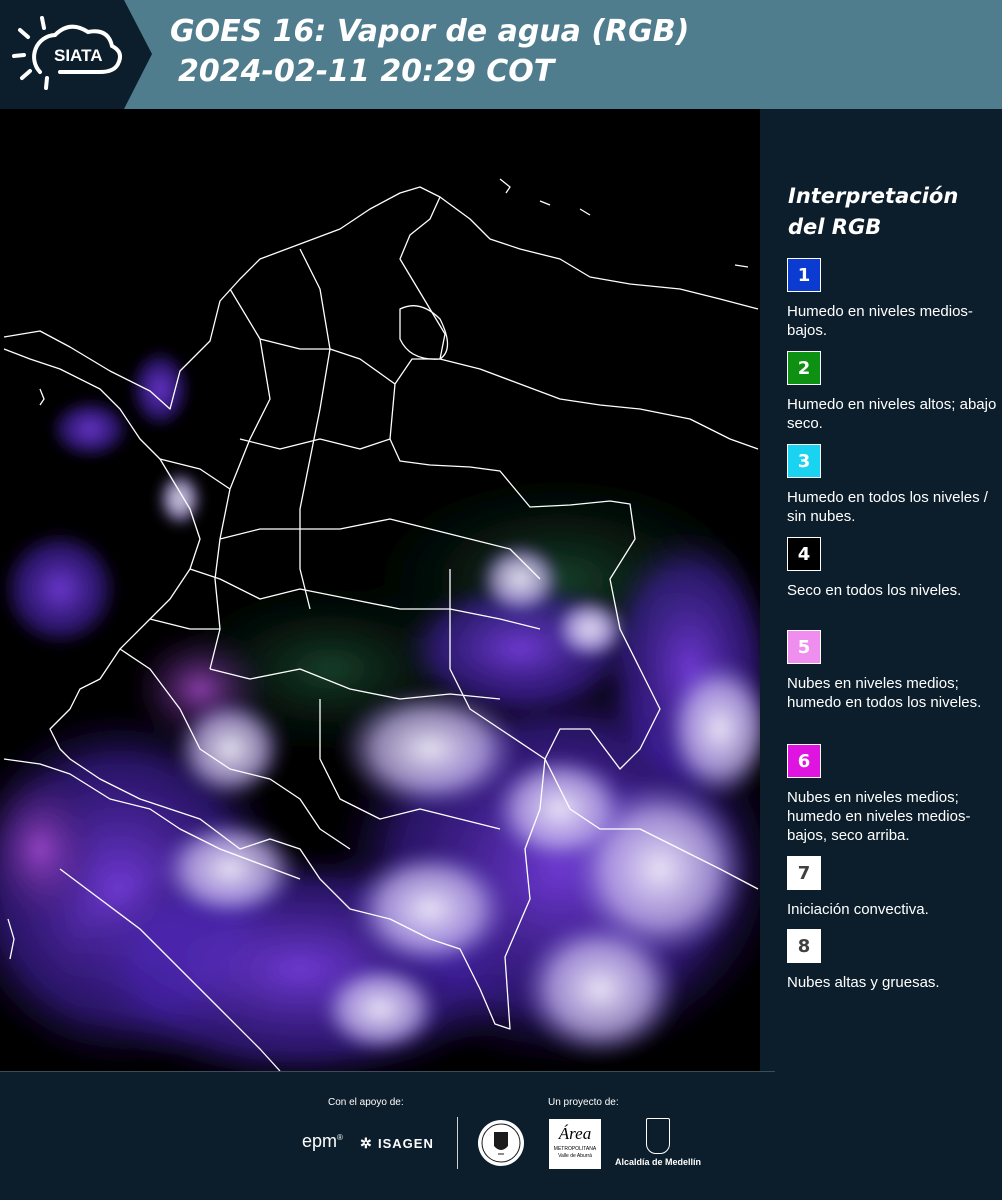  What do you see at coordinates (457, 1143) in the screenshot?
I see `footer-separator` at bounding box center [457, 1143].